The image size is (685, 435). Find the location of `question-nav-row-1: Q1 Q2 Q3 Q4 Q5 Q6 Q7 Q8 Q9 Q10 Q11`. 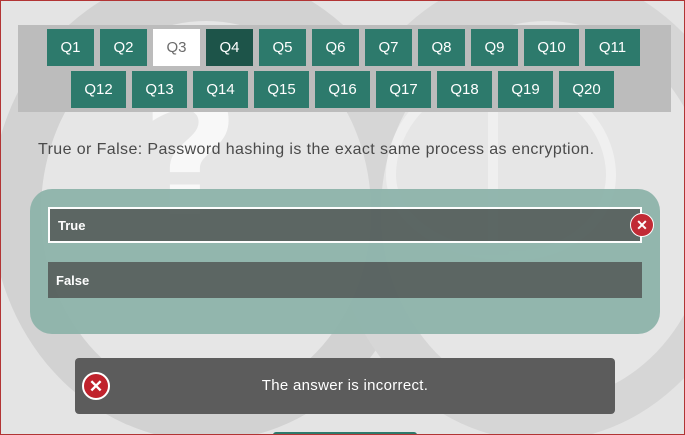

question-nav-row-1: Q1 Q2 Q3 Q4 Q5 Q6 Q7 Q8 Q9 Q10 Q11 is located at coordinates (343, 47).